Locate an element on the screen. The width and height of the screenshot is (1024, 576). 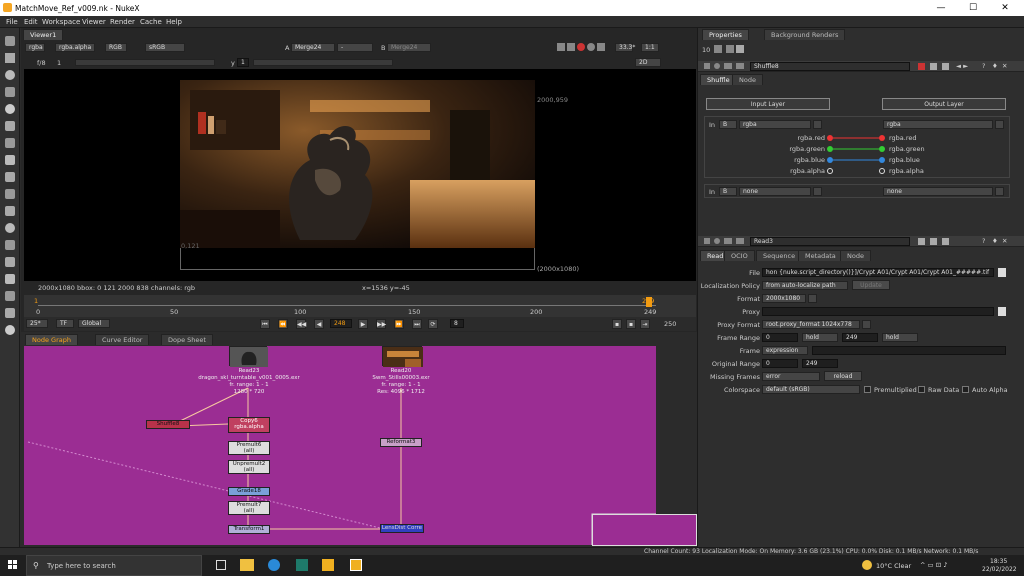
tab-metadata: Metadata is located at coordinates (820, 255).